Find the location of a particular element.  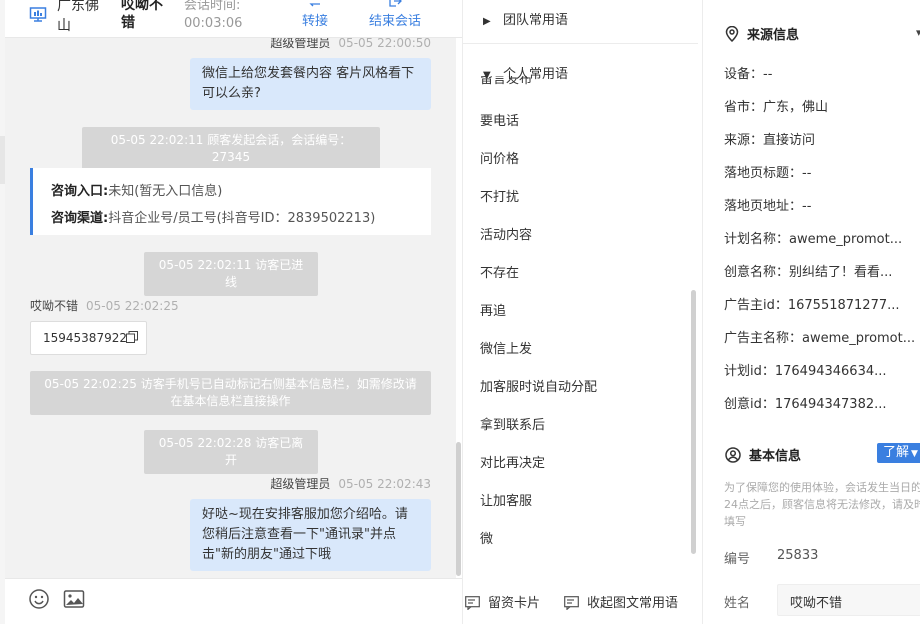

user-circle-icon is located at coordinates (733, 455).